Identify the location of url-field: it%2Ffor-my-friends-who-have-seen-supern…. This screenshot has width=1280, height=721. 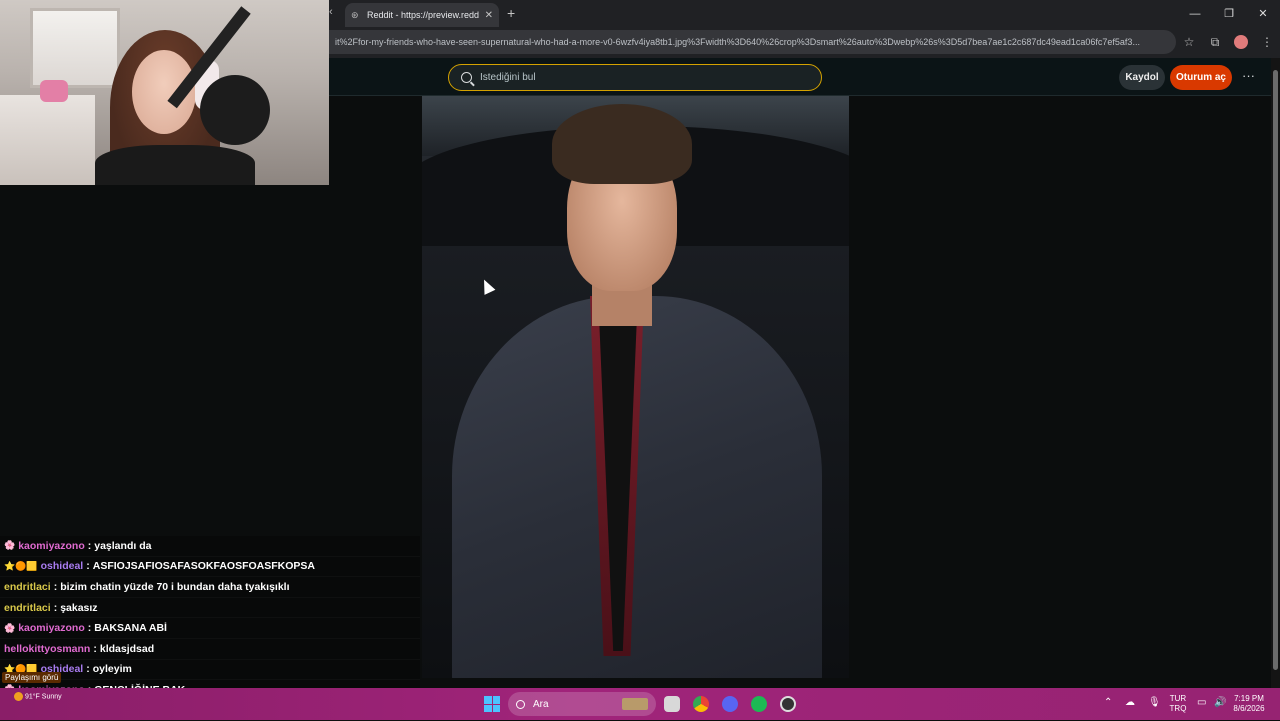
(752, 42).